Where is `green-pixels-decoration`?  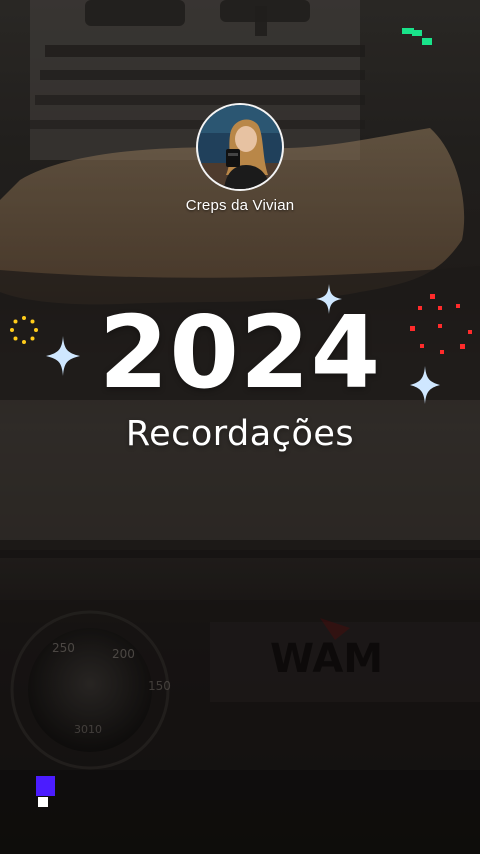
green-pixels-decoration is located at coordinates (417, 36).